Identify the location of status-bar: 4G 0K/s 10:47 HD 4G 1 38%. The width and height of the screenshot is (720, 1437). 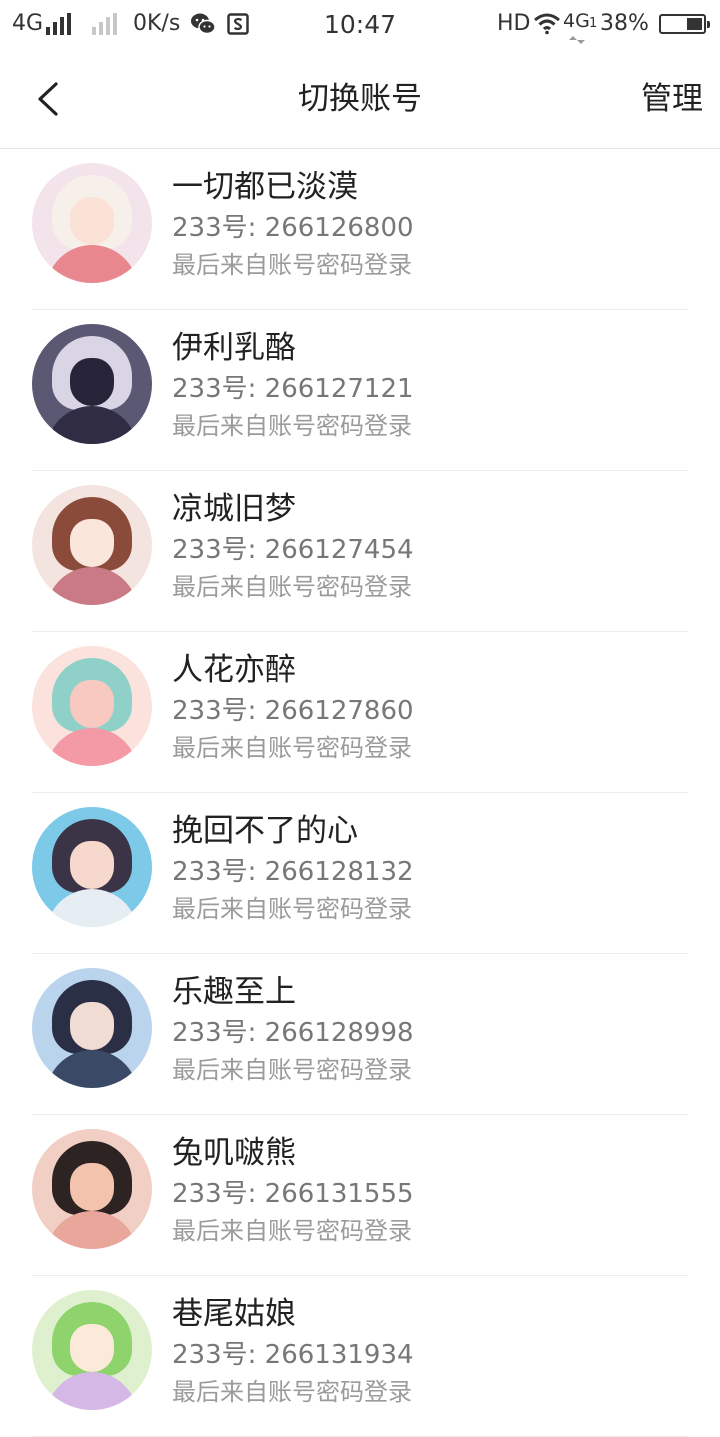
(360, 25).